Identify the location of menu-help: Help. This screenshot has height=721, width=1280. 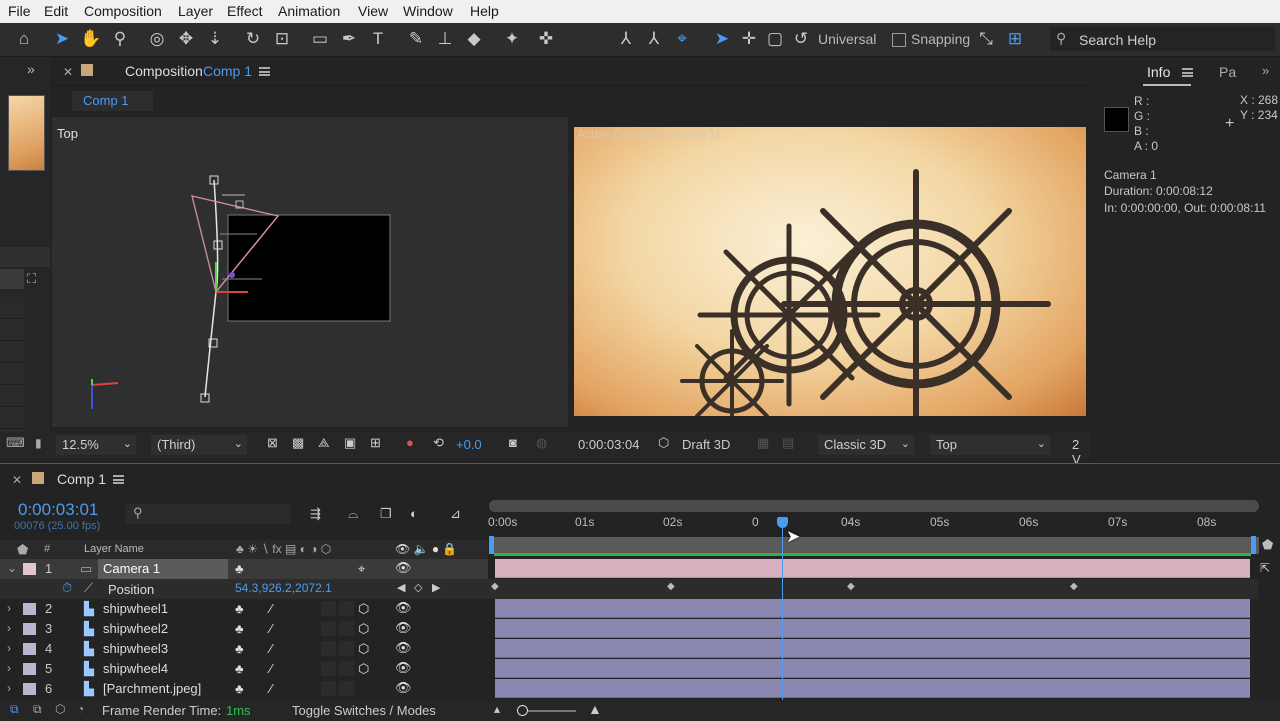
(484, 11).